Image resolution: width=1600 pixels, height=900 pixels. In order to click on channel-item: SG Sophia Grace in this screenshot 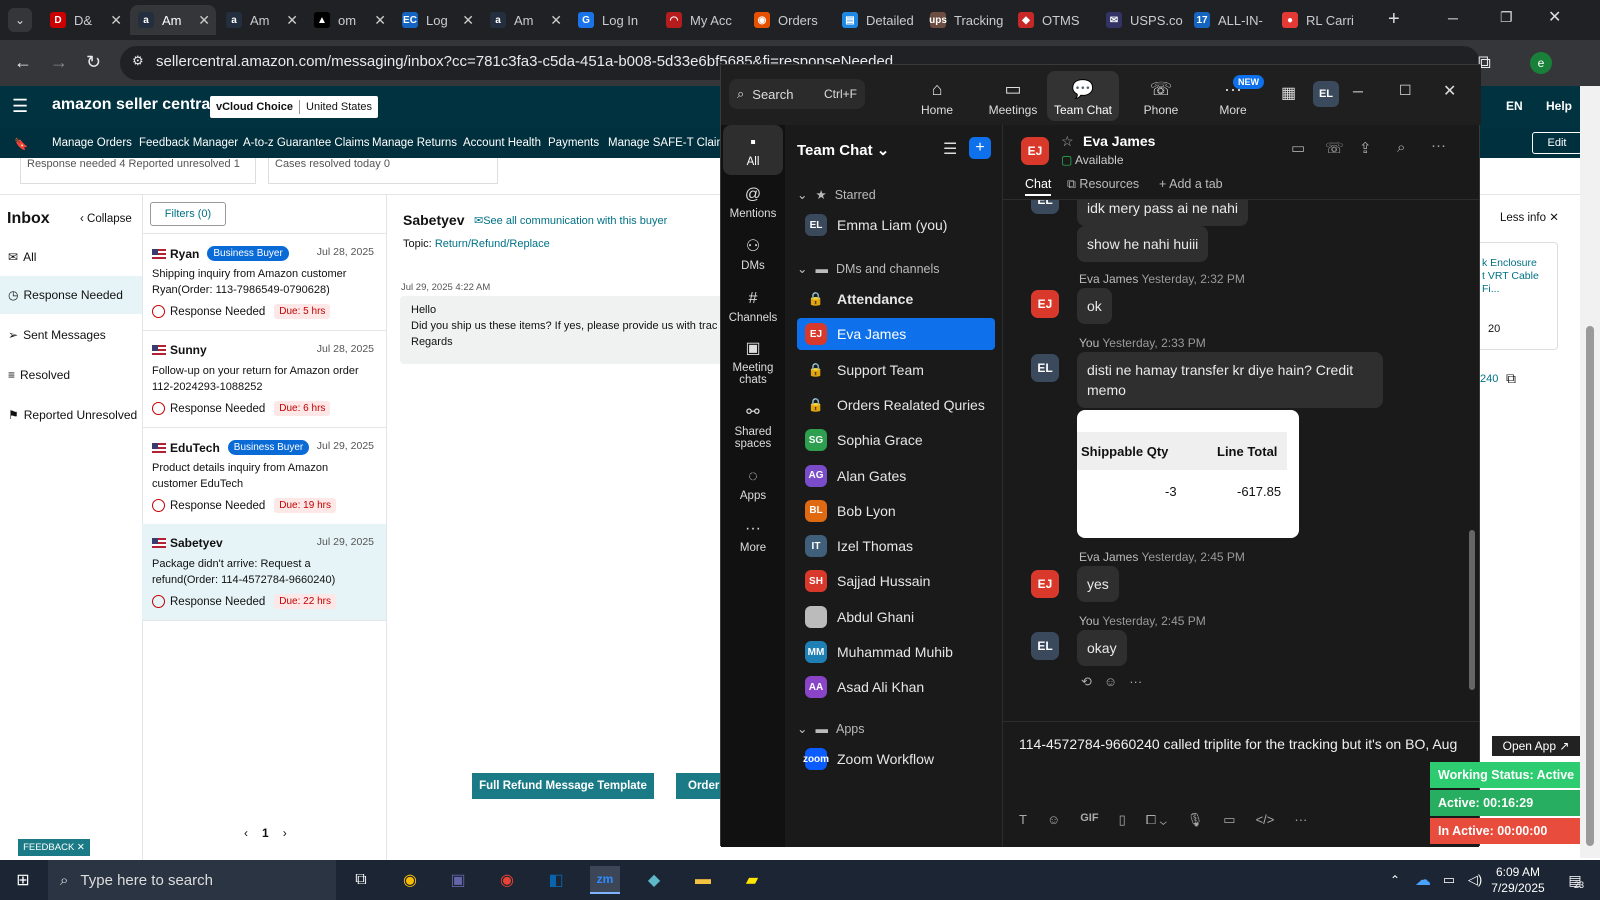, I will do `click(896, 440)`.